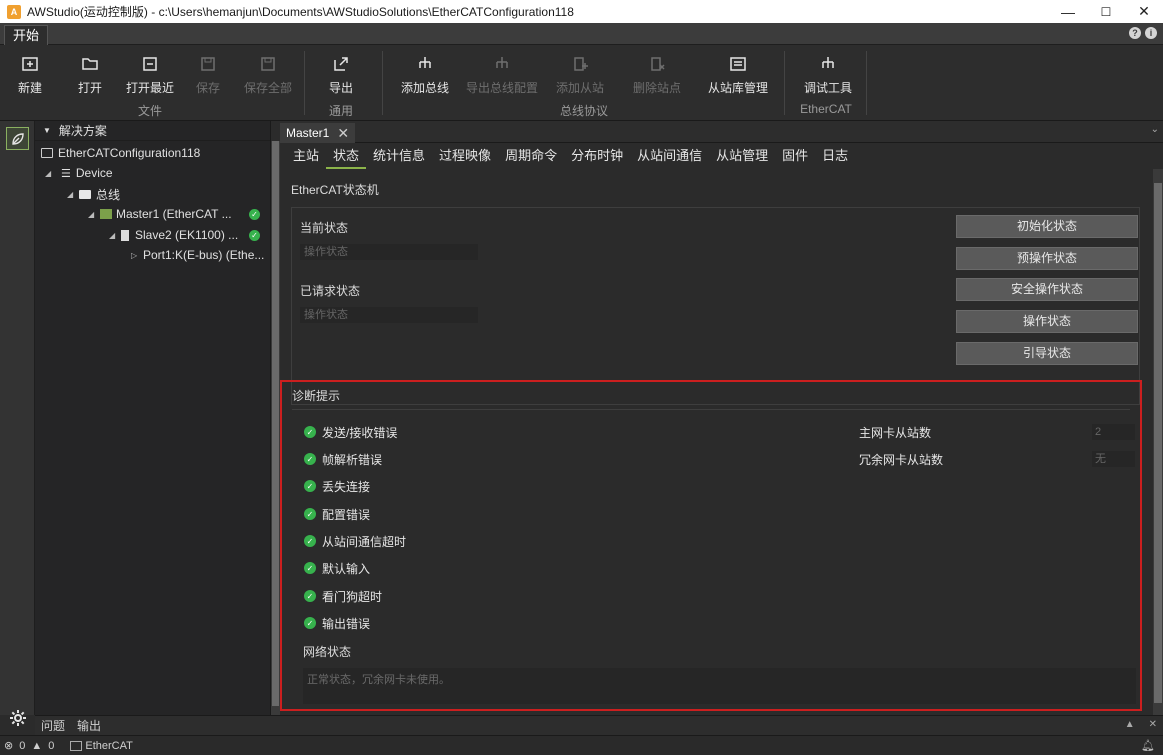 The height and width of the screenshot is (755, 1163). I want to click on ethercat-group-label: EtherCAT, so click(826, 109).